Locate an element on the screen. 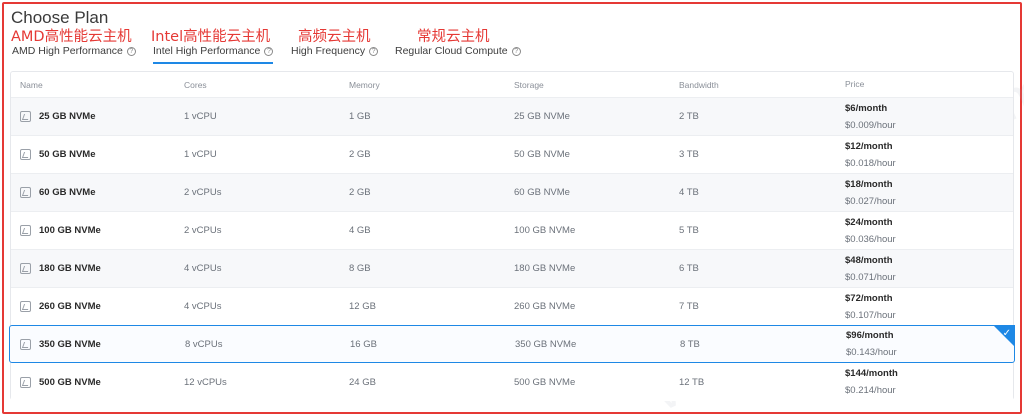 This screenshot has width=1024, height=416. plan-name: 260 GB NVMe is located at coordinates (70, 306).